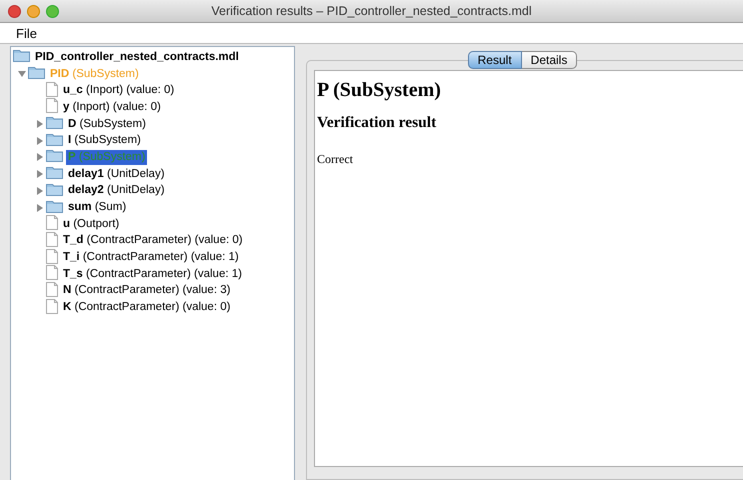 The height and width of the screenshot is (480, 743). I want to click on zoom-button, so click(52, 11).